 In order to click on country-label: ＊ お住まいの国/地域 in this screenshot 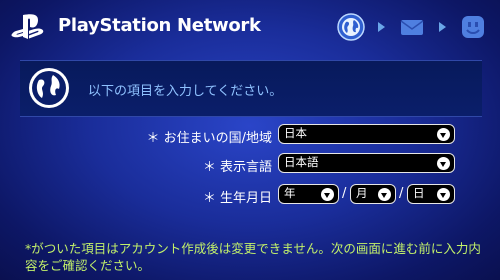, I will do `click(209, 138)`.